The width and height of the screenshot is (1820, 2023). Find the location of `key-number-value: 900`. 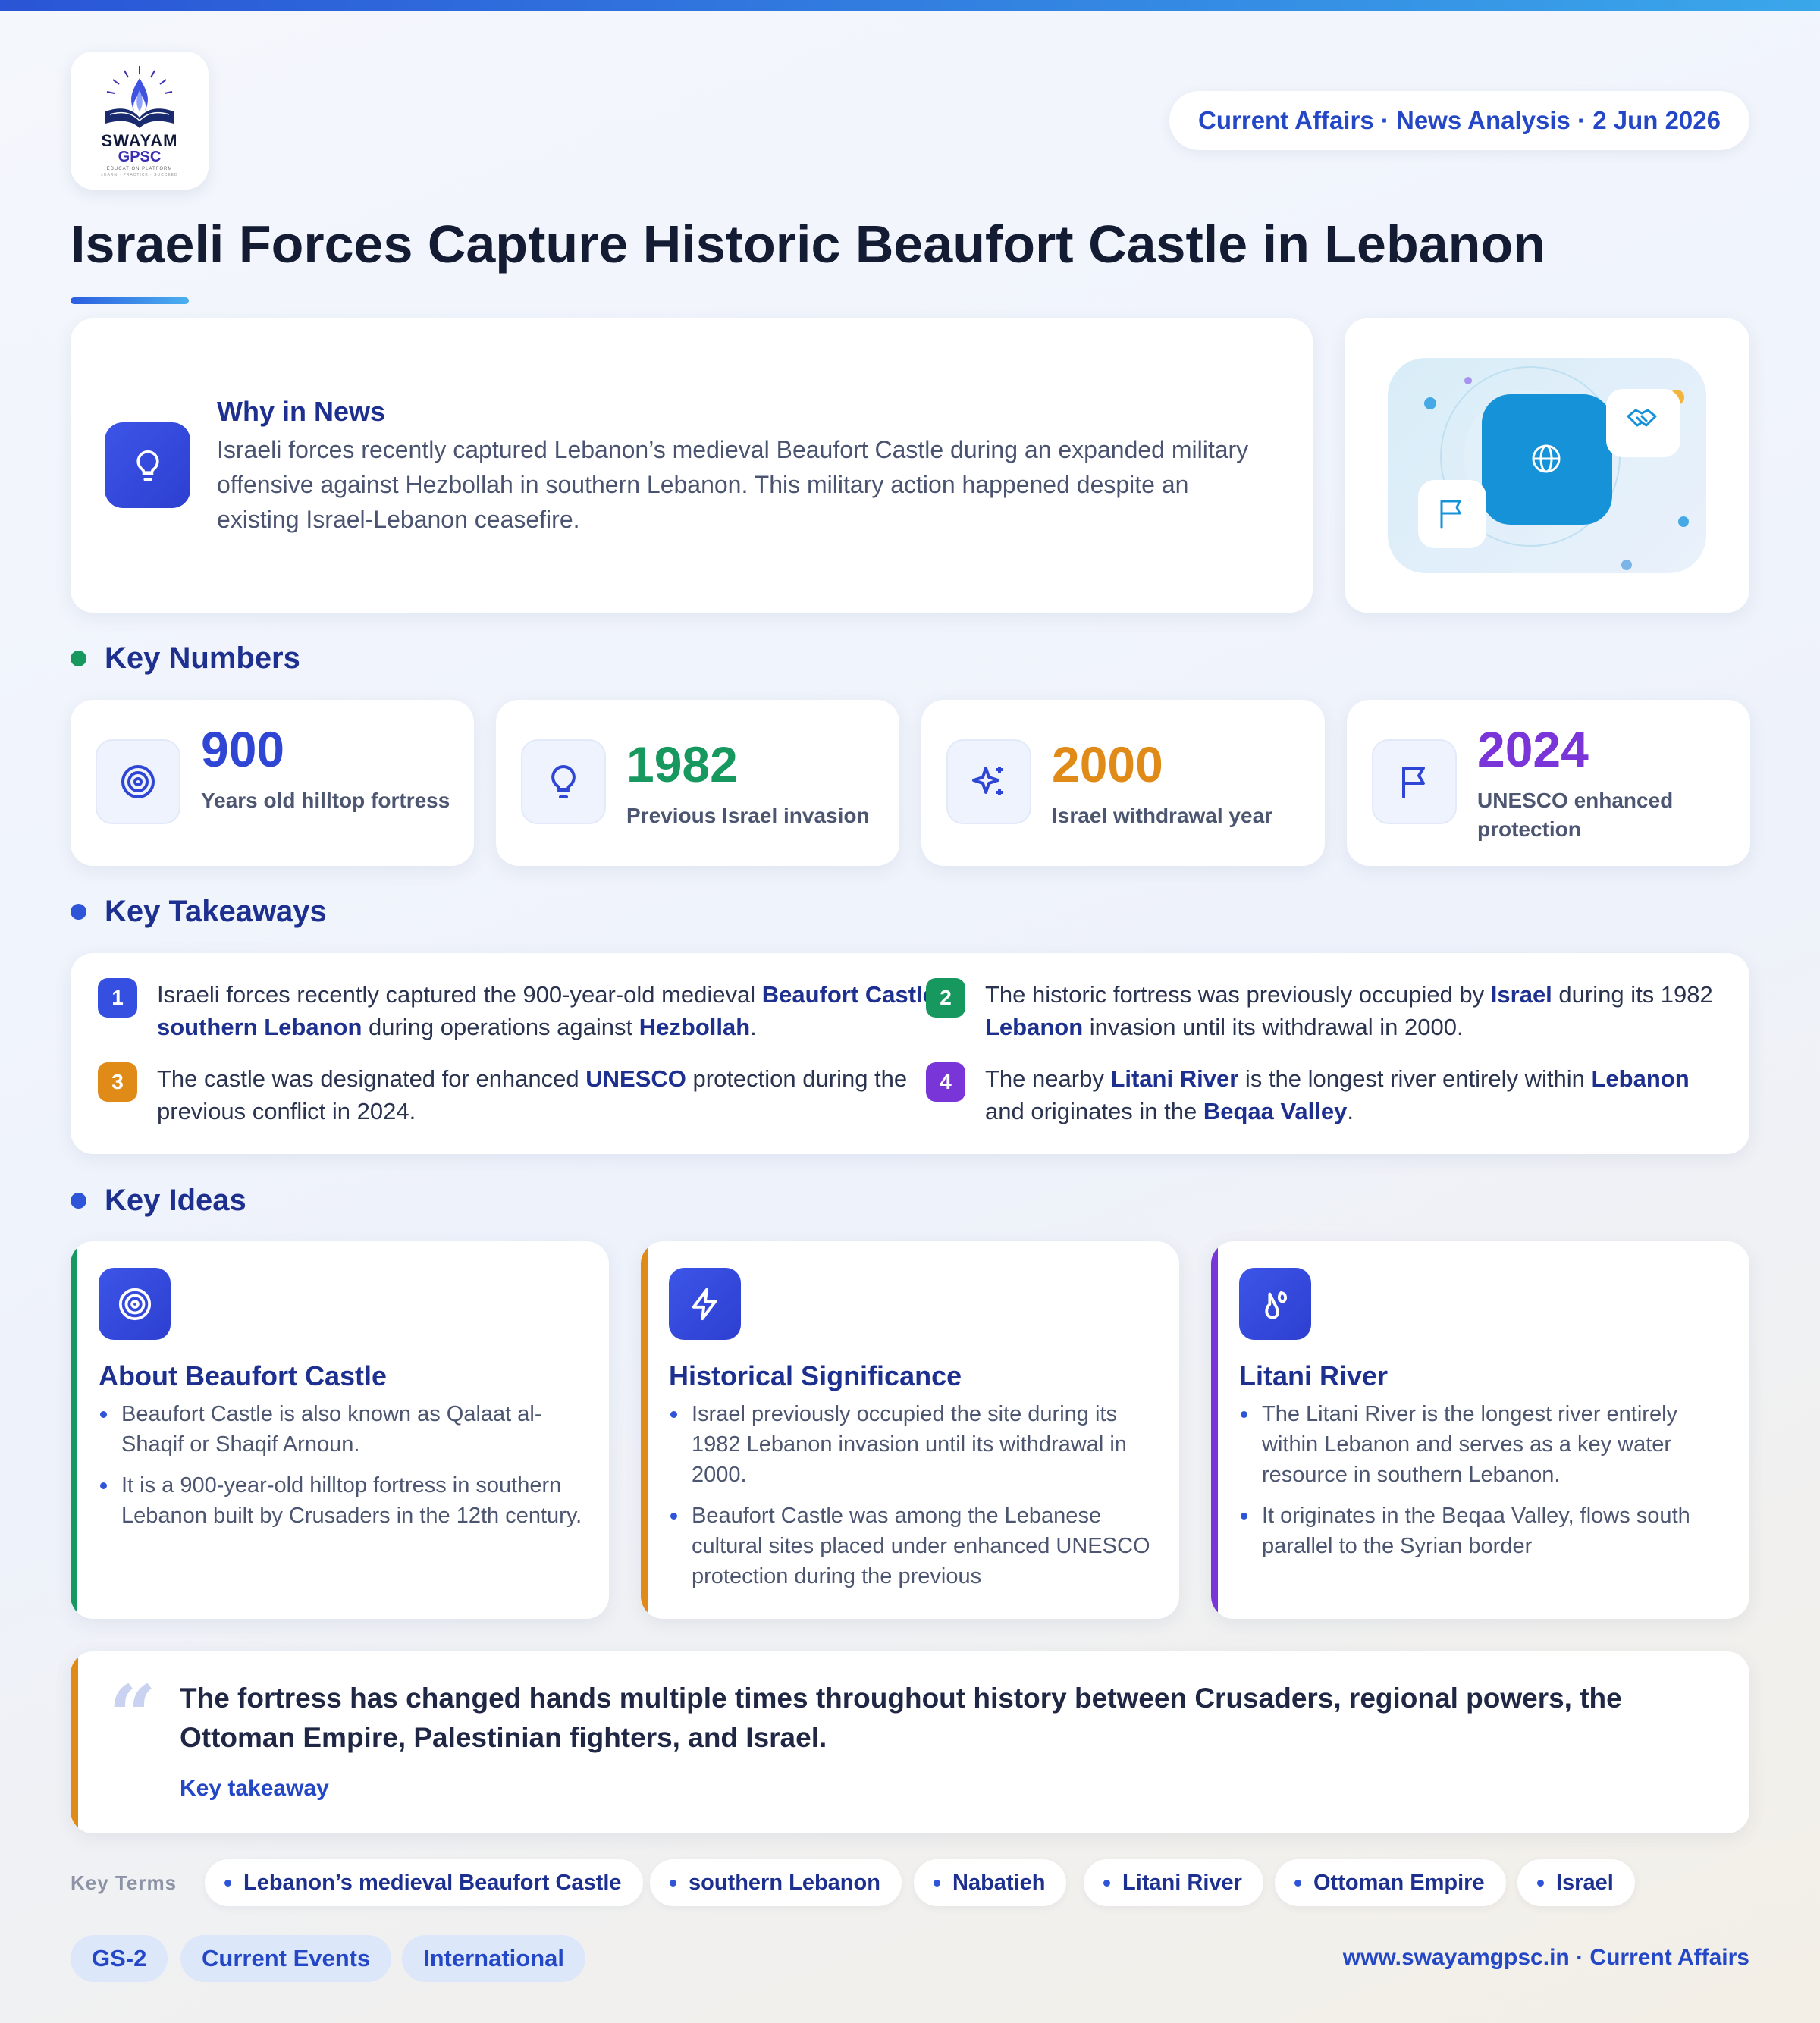

key-number-value: 900 is located at coordinates (243, 749).